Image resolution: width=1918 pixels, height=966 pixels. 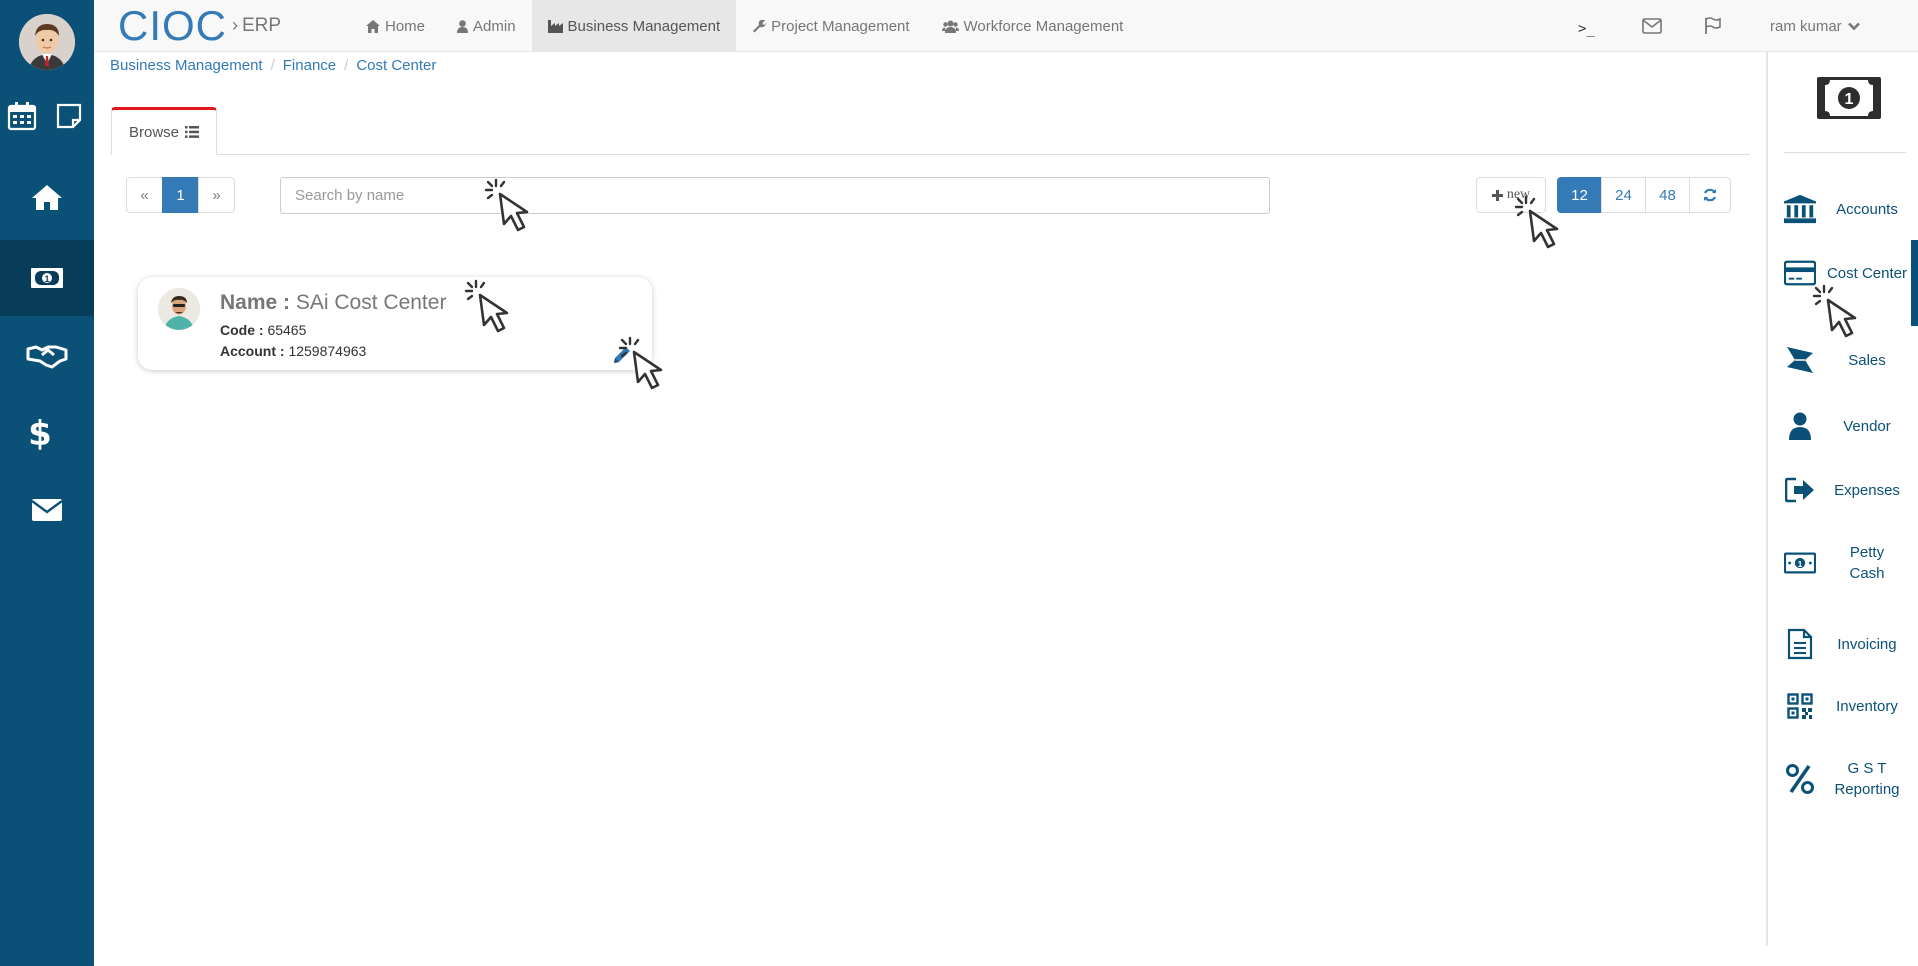 I want to click on page-size-24: 24, so click(x=1623, y=195).